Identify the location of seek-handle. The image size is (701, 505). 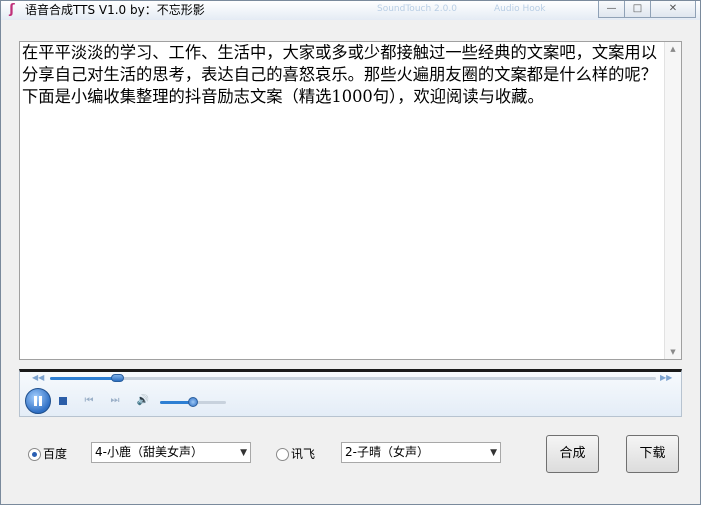
(117, 378).